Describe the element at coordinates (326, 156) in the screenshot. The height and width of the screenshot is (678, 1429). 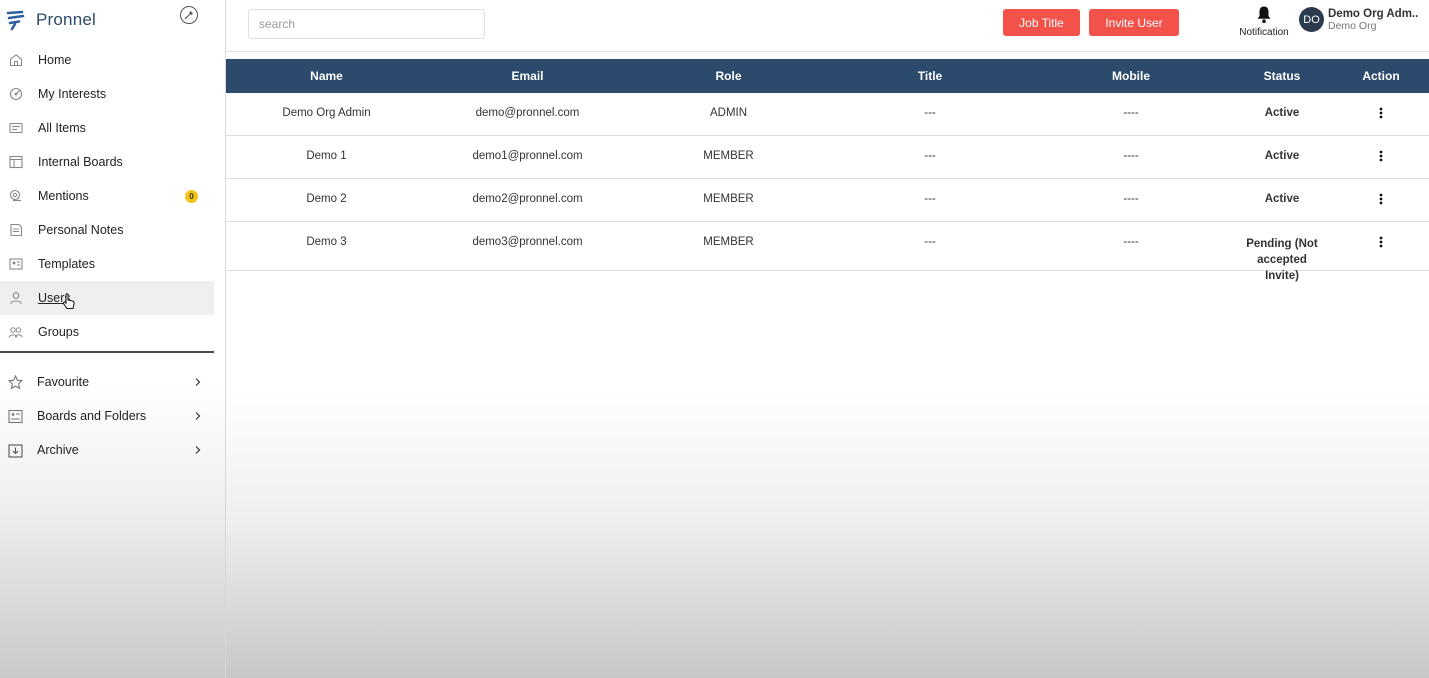
I see `cell-name: Demo 1` at that location.